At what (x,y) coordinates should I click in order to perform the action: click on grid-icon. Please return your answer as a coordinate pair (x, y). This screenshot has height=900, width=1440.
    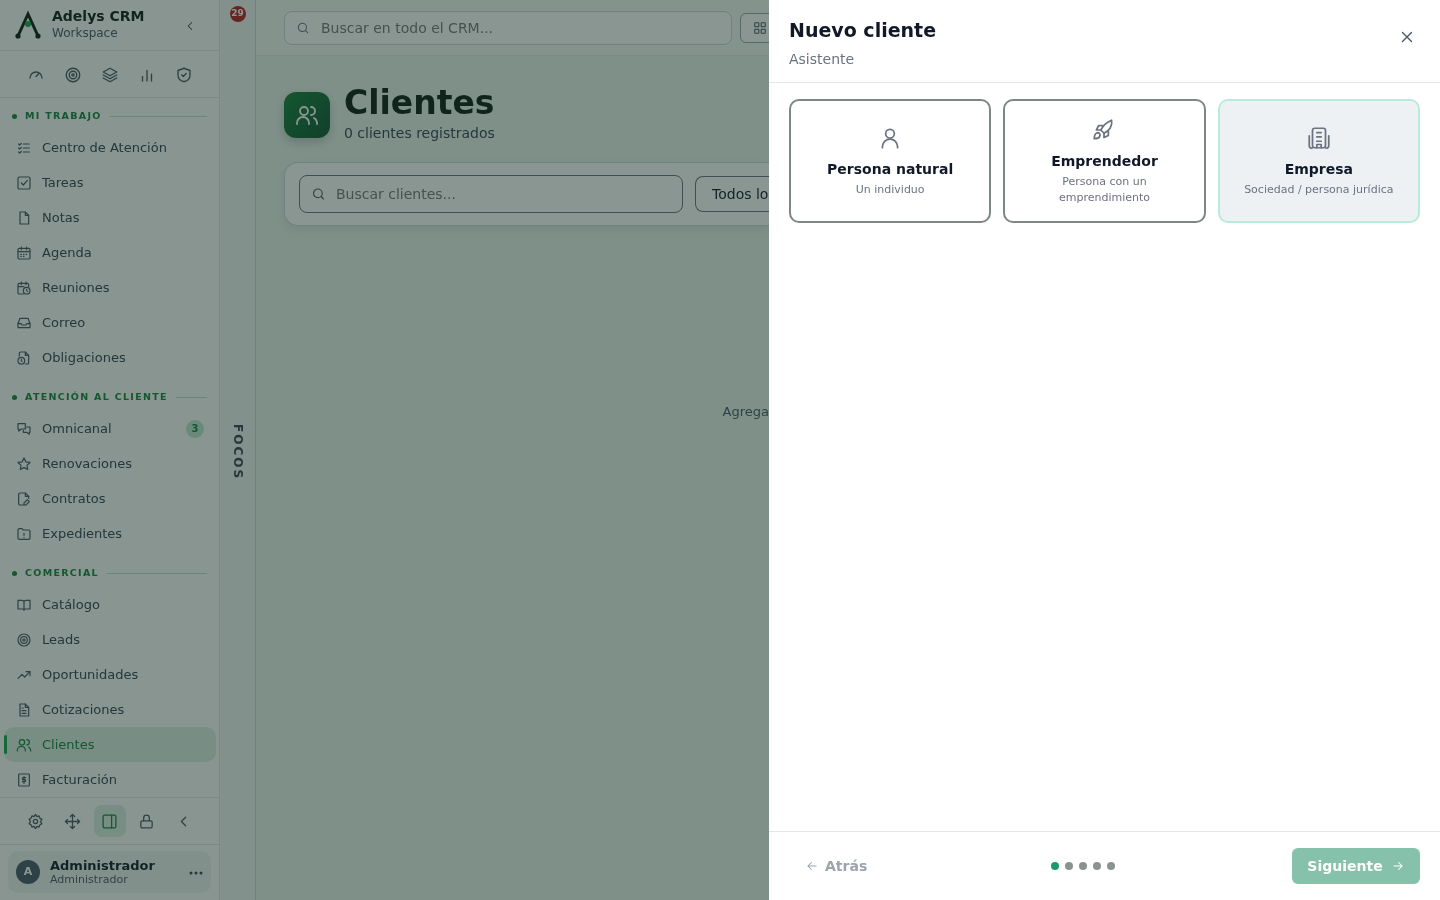
    Looking at the image, I should click on (760, 27).